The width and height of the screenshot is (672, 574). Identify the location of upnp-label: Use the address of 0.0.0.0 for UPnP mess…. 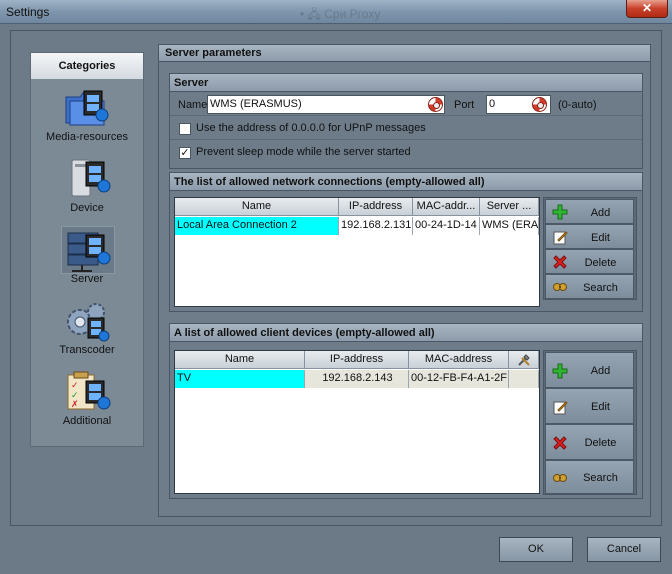
(311, 128).